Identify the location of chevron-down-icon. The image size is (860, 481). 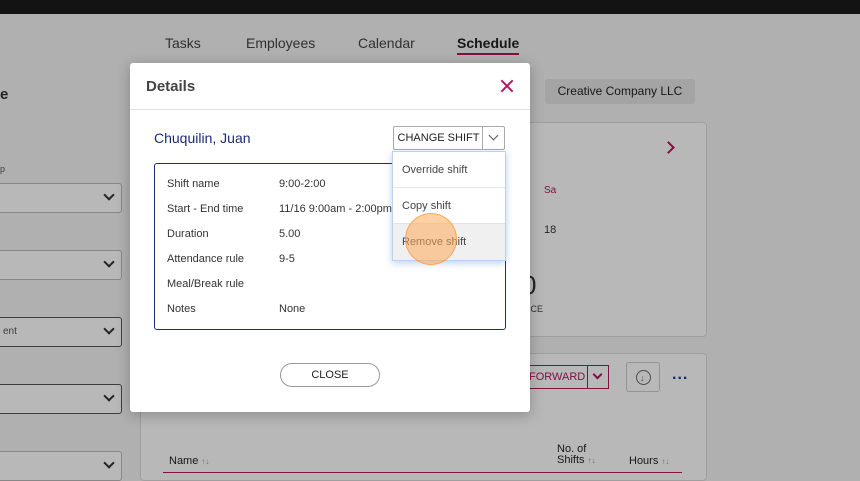
(493, 135).